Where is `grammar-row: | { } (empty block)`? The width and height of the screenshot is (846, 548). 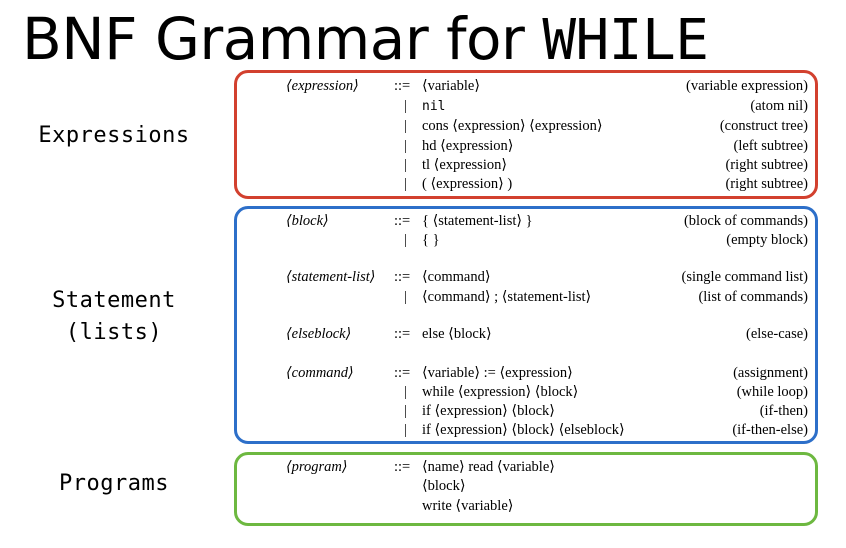
grammar-row: | { } (empty block) is located at coordinates (423, 240).